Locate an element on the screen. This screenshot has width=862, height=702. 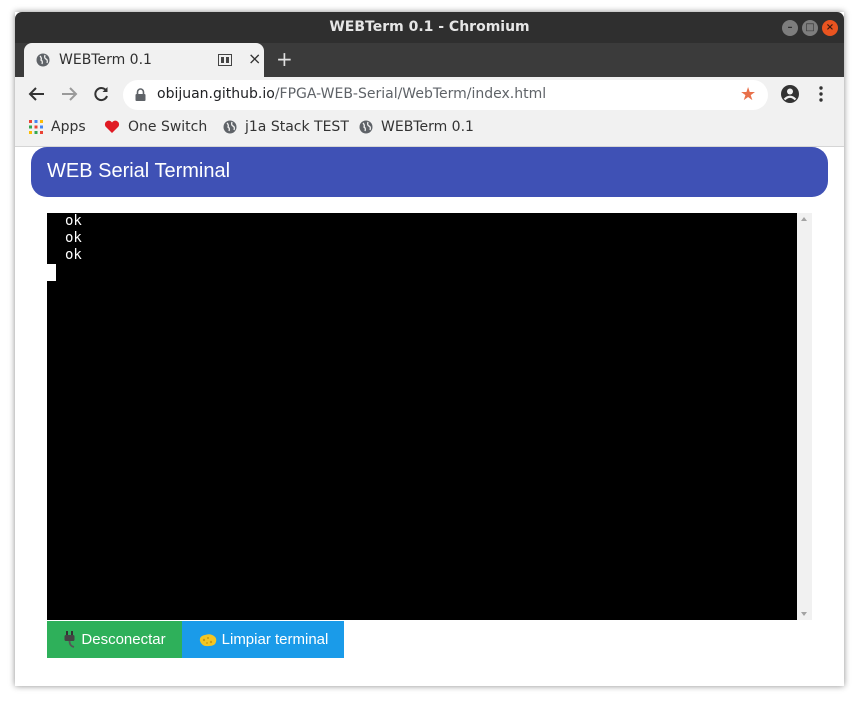
kebab-menu-icon is located at coordinates (821, 94).